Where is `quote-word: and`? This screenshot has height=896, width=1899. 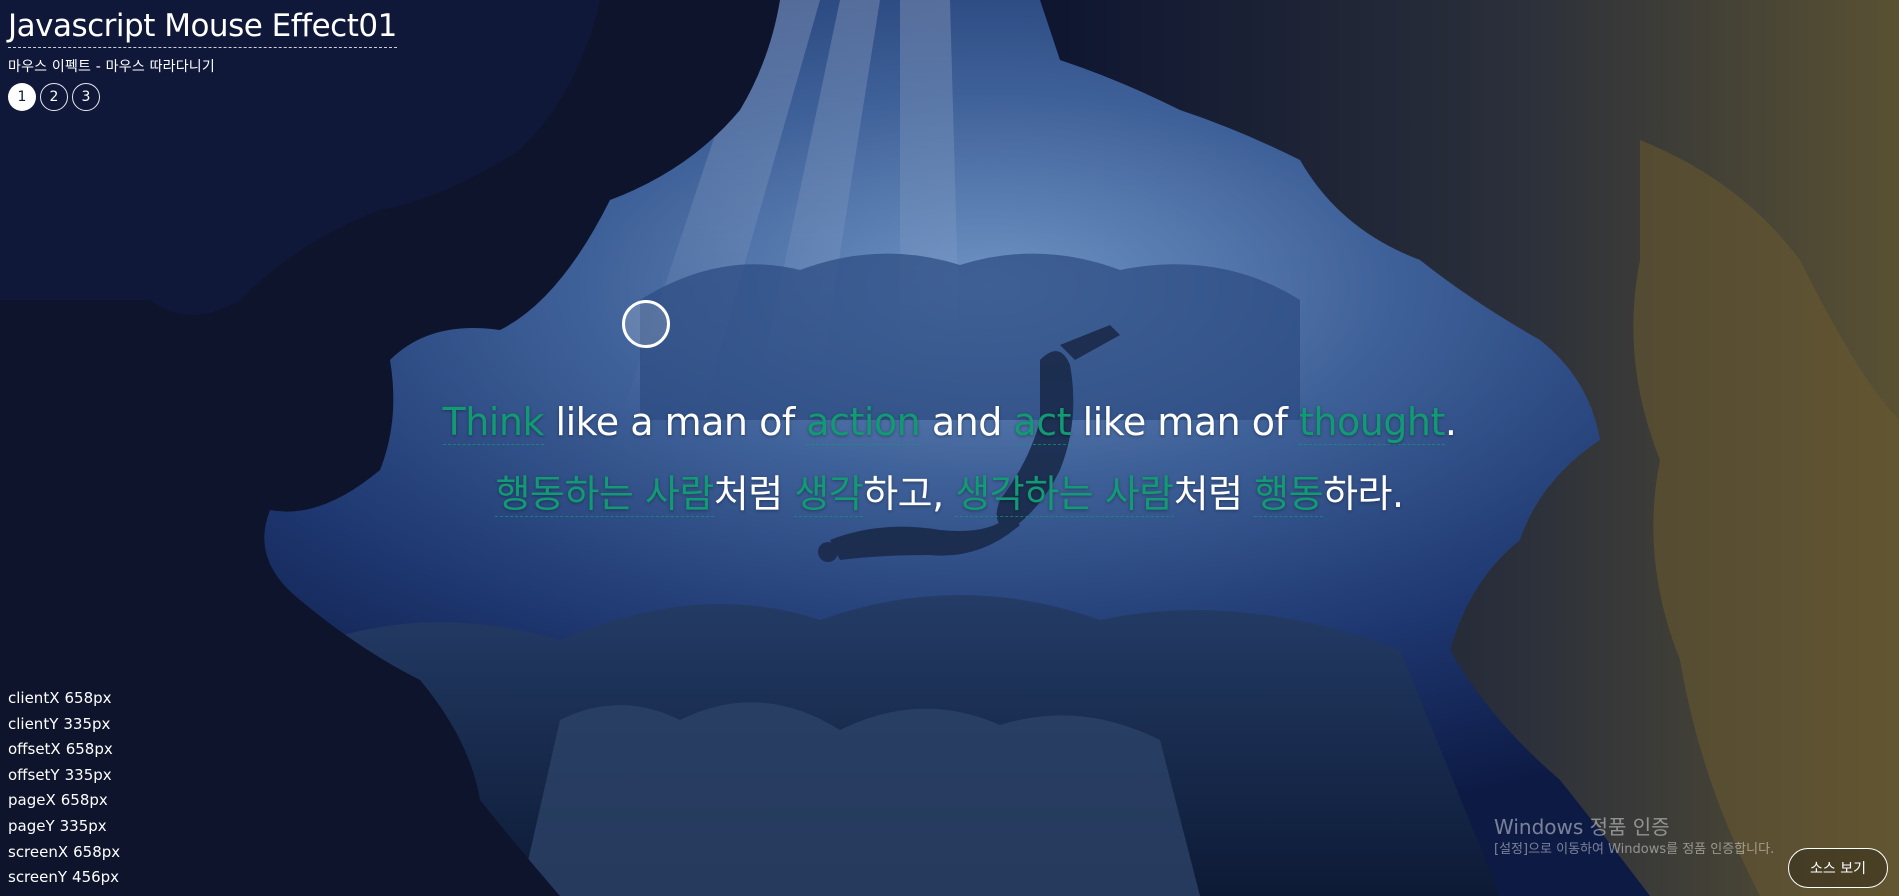 quote-word: and is located at coordinates (967, 422).